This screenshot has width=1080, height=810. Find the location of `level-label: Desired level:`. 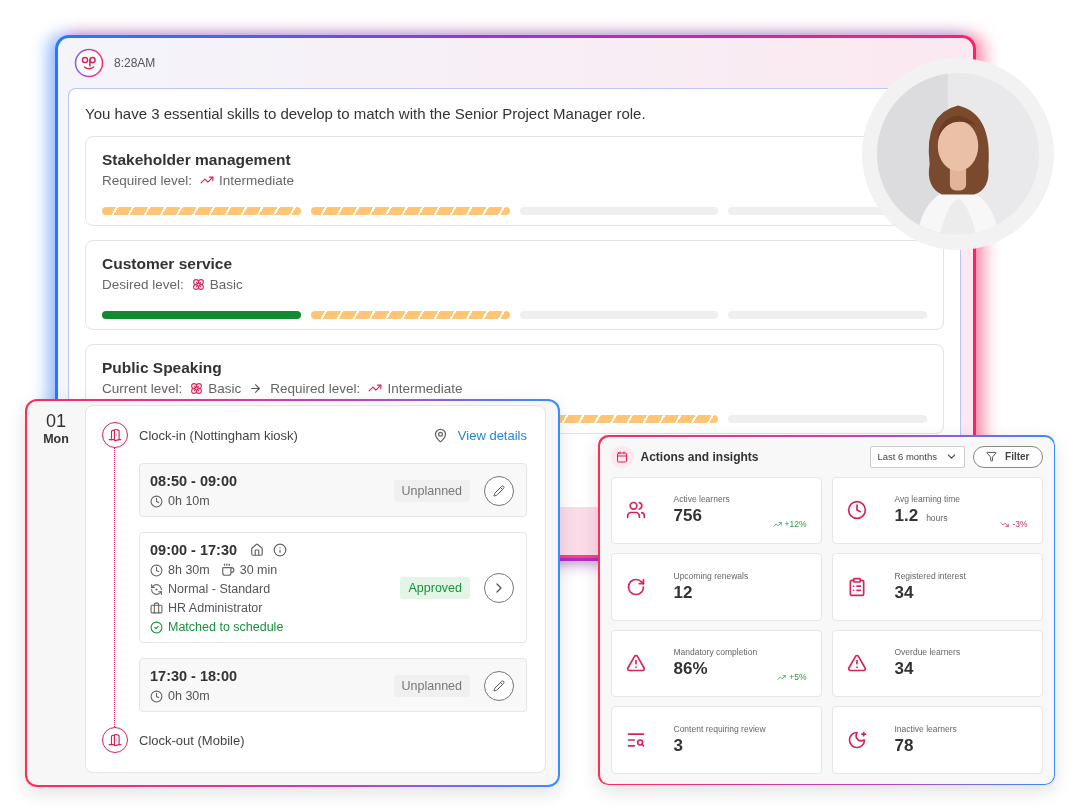

level-label: Desired level: is located at coordinates (143, 284).